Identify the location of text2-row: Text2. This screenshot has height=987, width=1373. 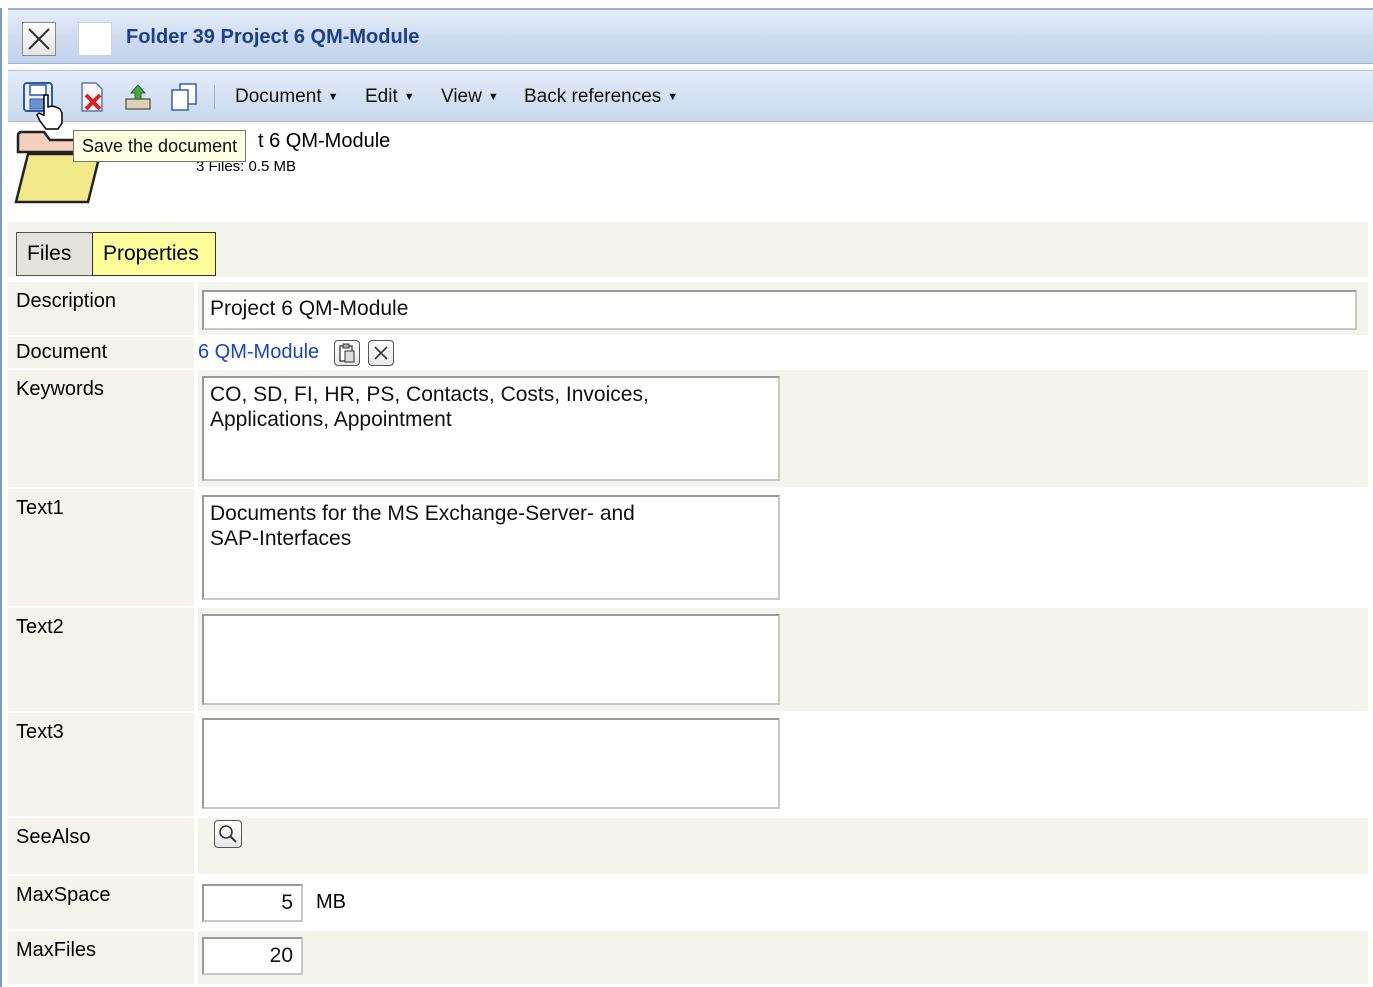
(688, 659).